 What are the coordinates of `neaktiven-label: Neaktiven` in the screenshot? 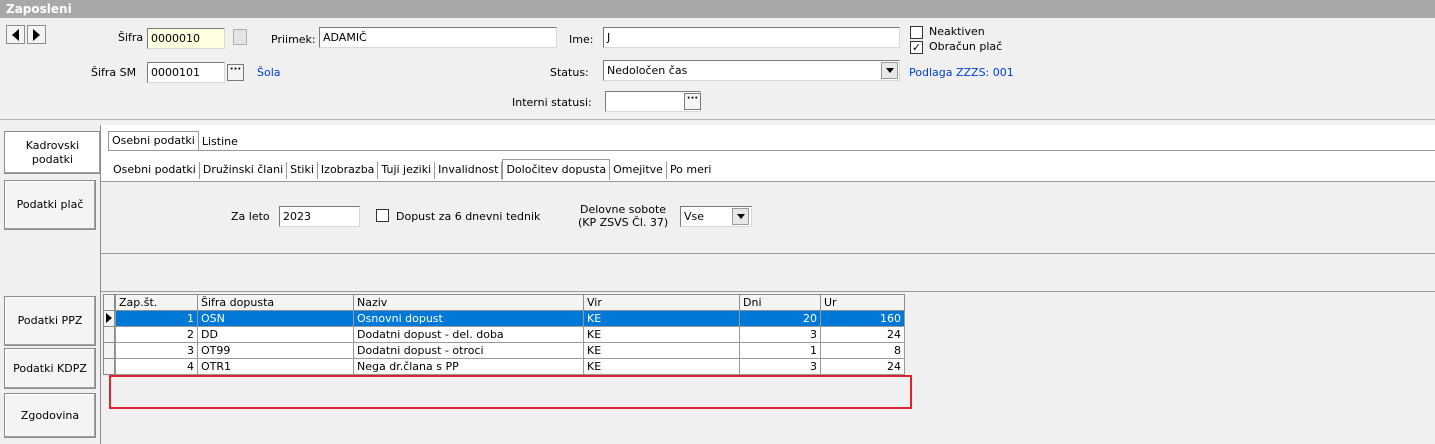 It's located at (957, 31).